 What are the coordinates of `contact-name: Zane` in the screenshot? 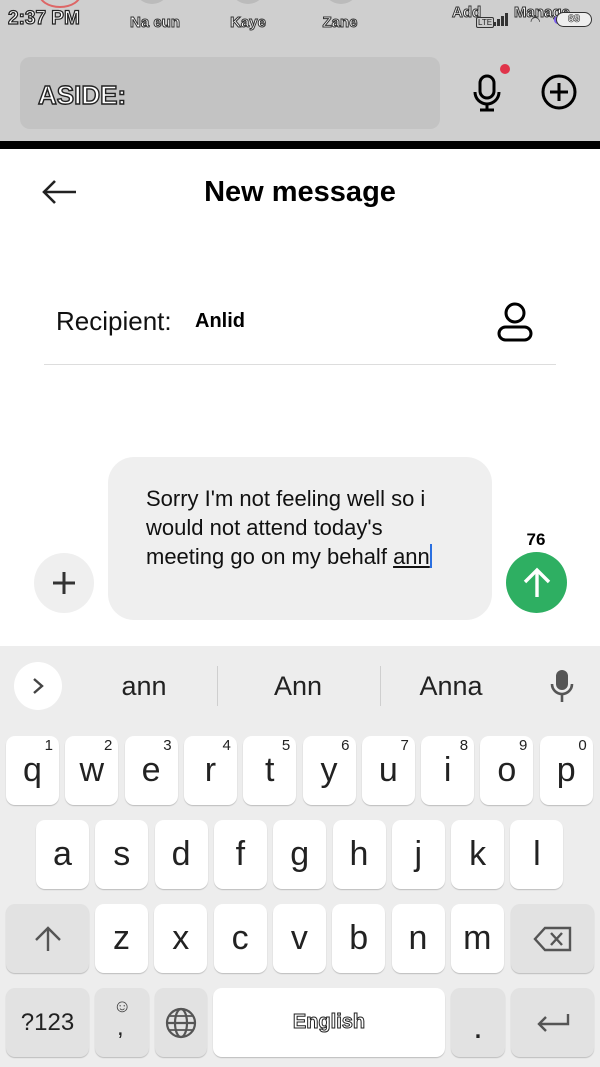 It's located at (340, 23).